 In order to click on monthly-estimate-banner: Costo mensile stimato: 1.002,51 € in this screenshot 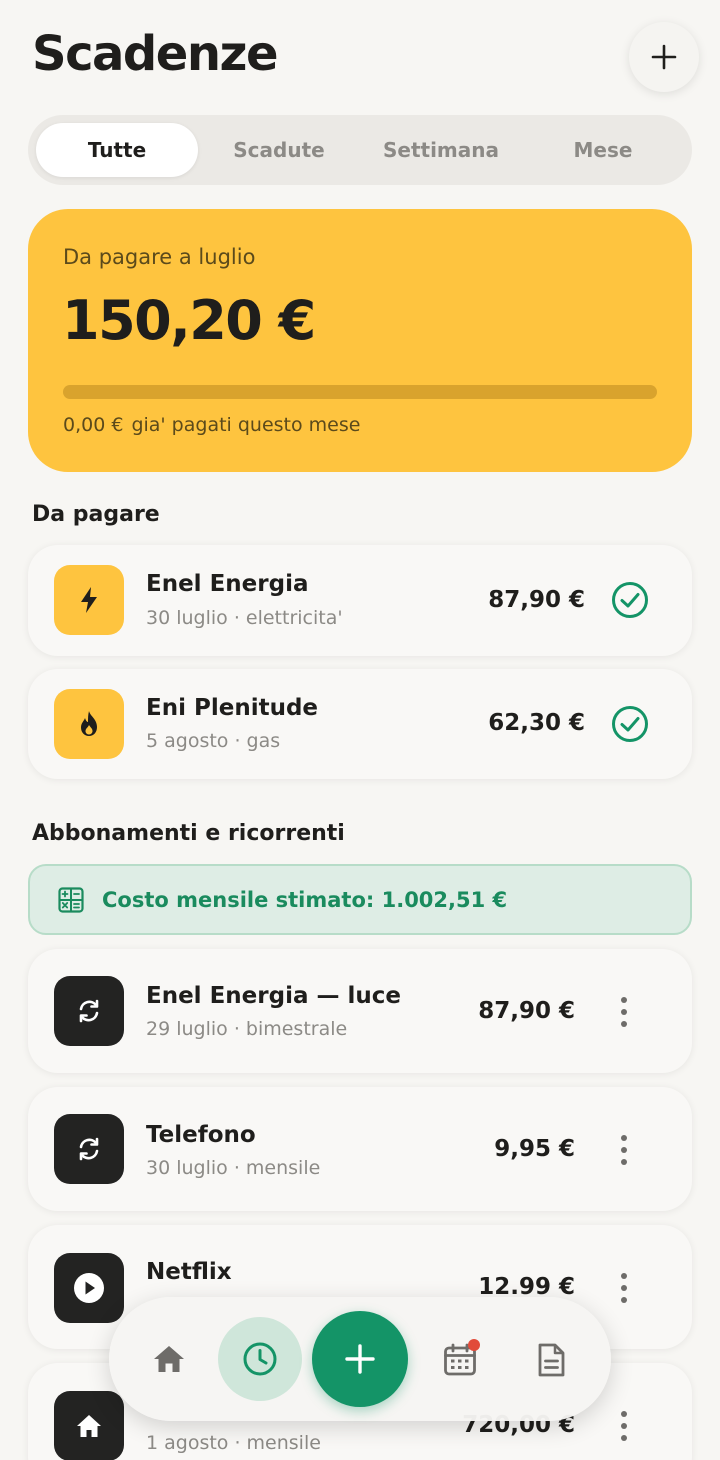, I will do `click(360, 899)`.